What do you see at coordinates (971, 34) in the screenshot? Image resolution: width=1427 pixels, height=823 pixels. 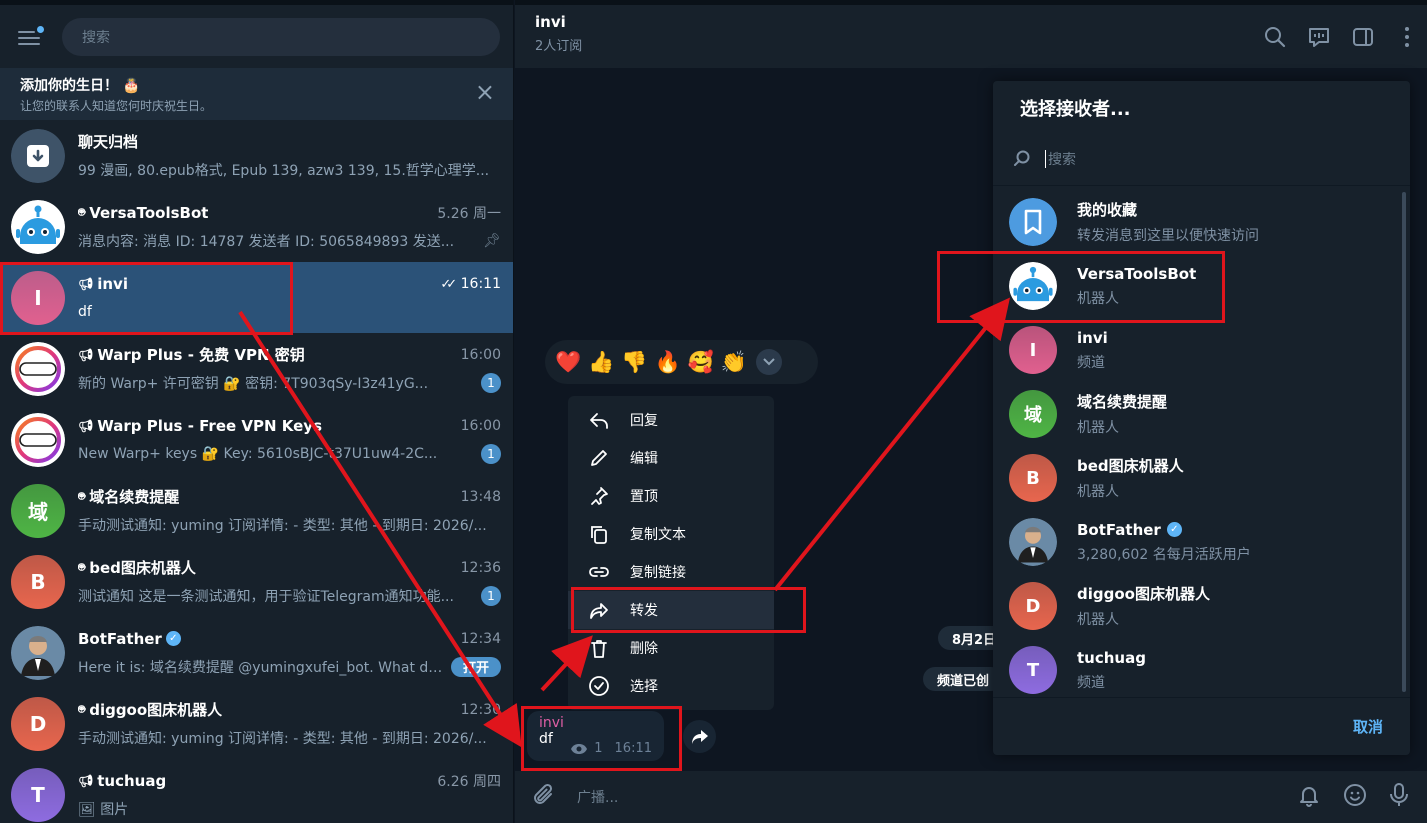 I see `chat-header: invi 2人订阅` at bounding box center [971, 34].